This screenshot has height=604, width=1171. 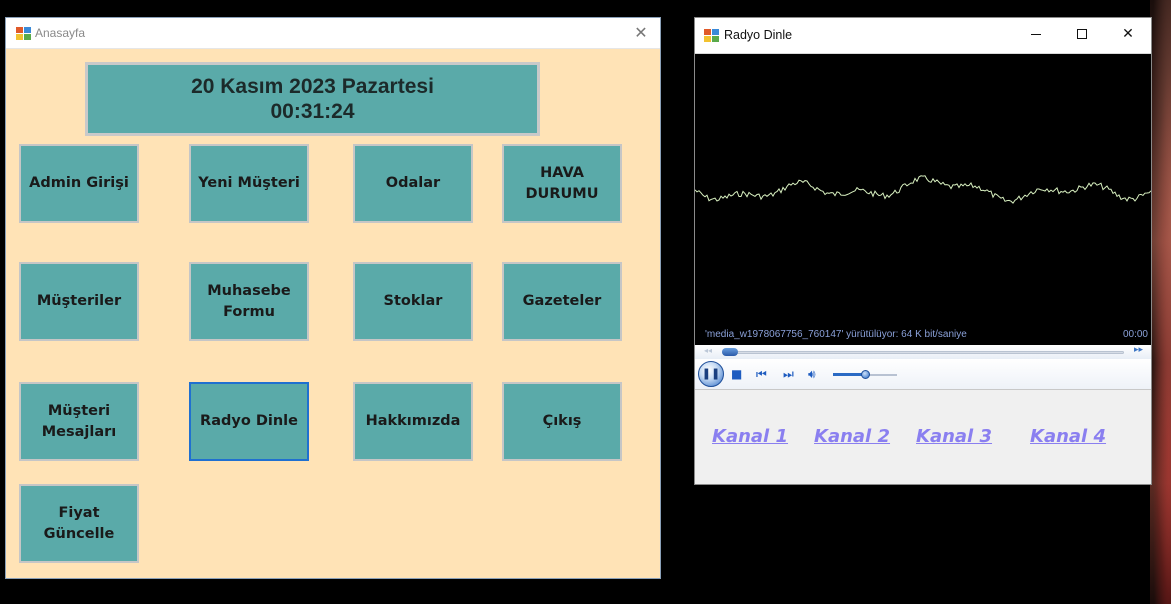 I want to click on stop-icon: ■, so click(x=736, y=374).